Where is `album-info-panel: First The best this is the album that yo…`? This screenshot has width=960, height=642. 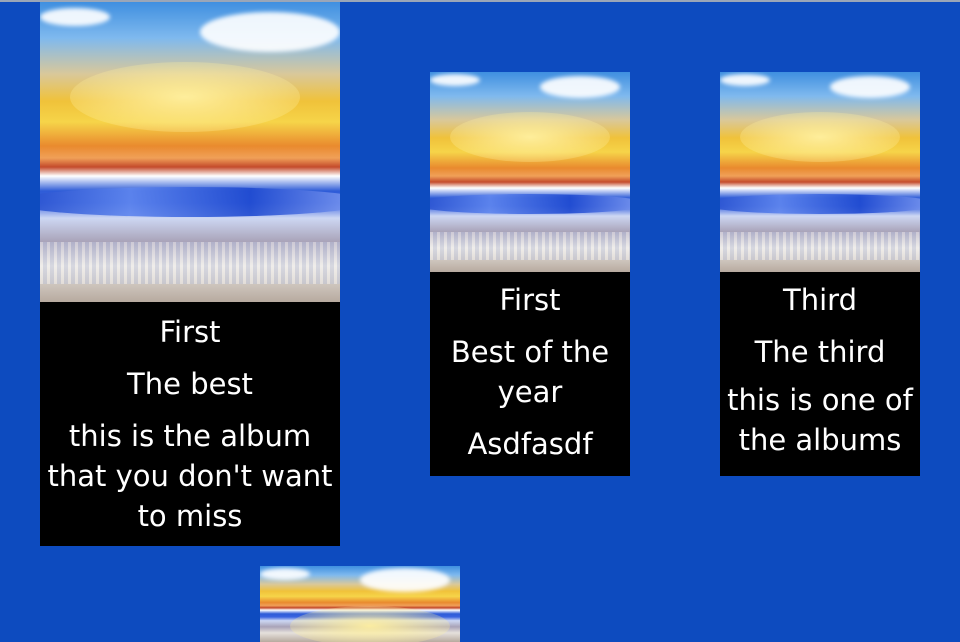 album-info-panel: First The best this is the album that yo… is located at coordinates (190, 424).